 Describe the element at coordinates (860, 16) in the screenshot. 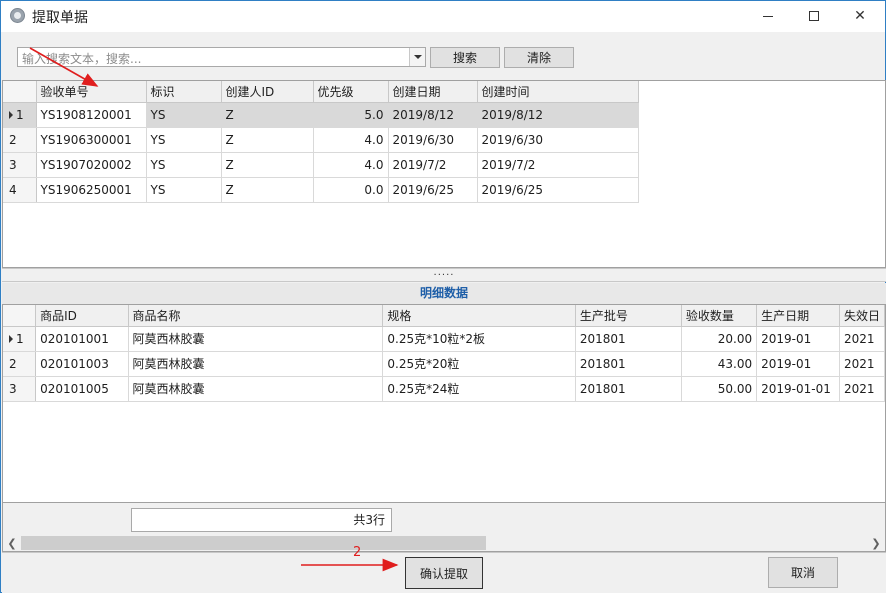

I see `close-button: ✕` at that location.